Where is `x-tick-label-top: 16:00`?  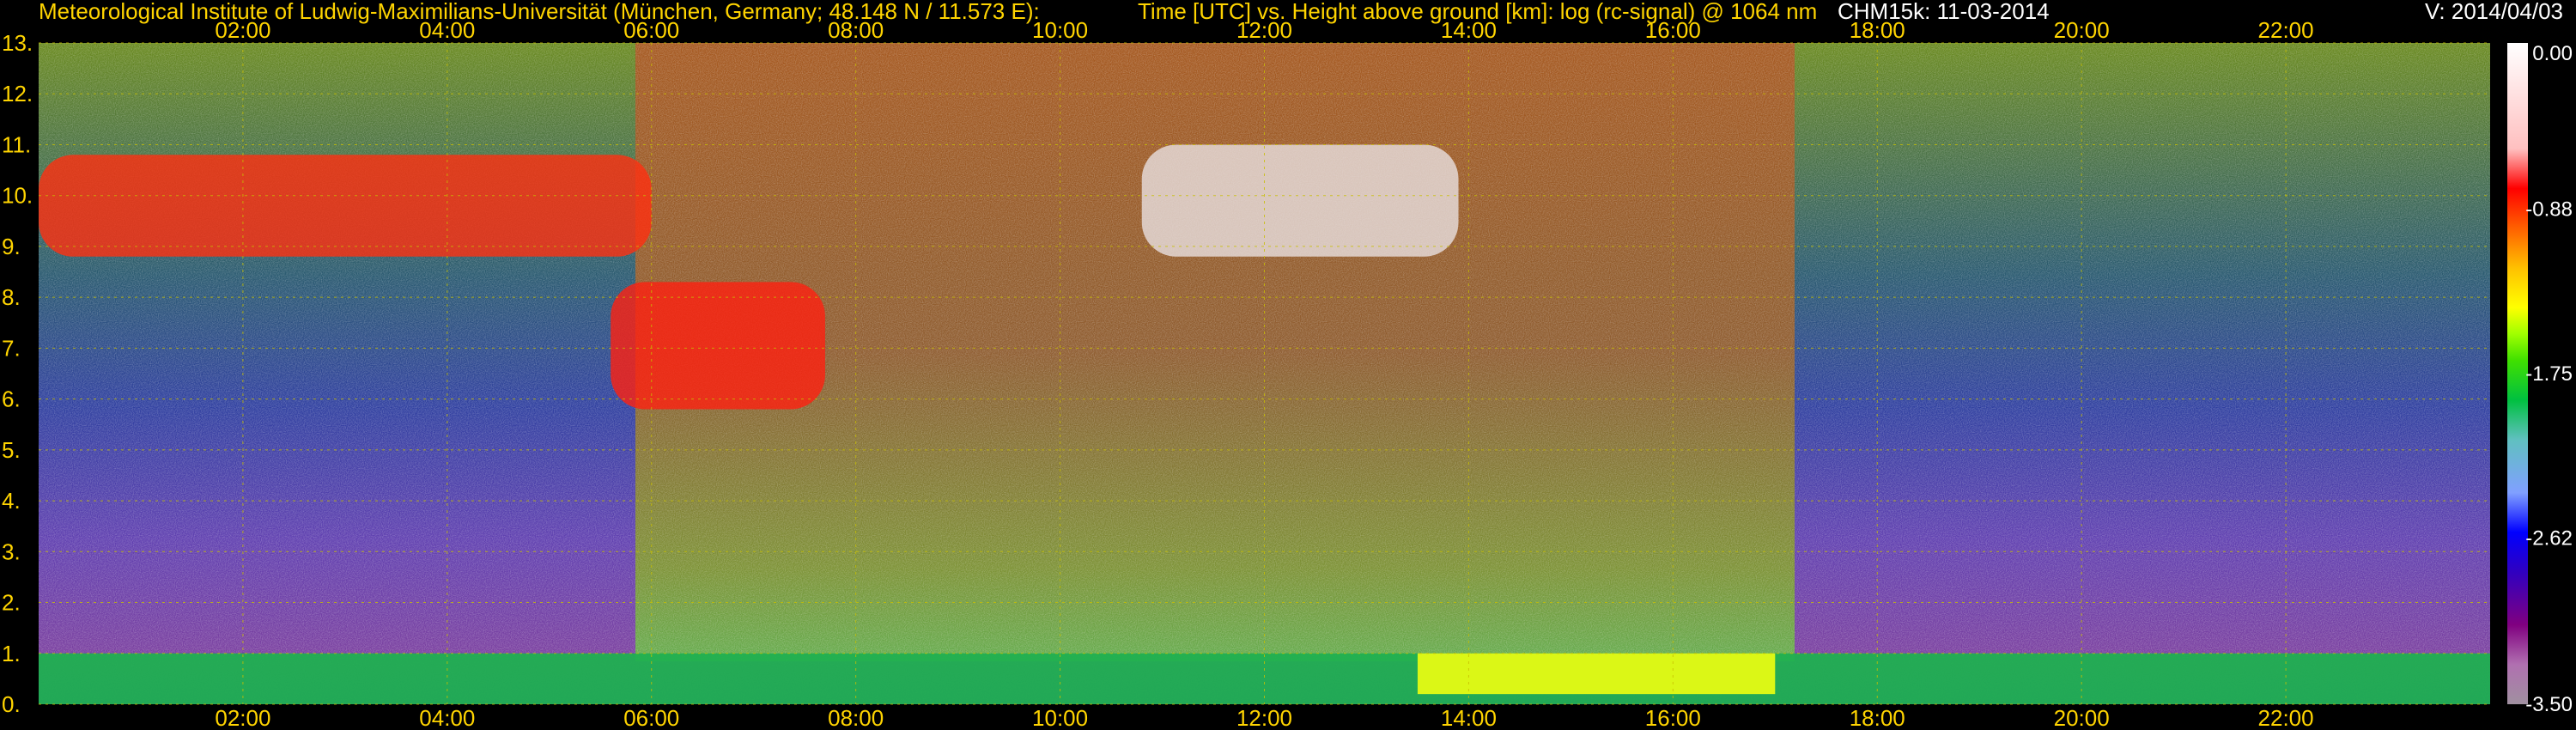
x-tick-label-top: 16:00 is located at coordinates (1673, 30).